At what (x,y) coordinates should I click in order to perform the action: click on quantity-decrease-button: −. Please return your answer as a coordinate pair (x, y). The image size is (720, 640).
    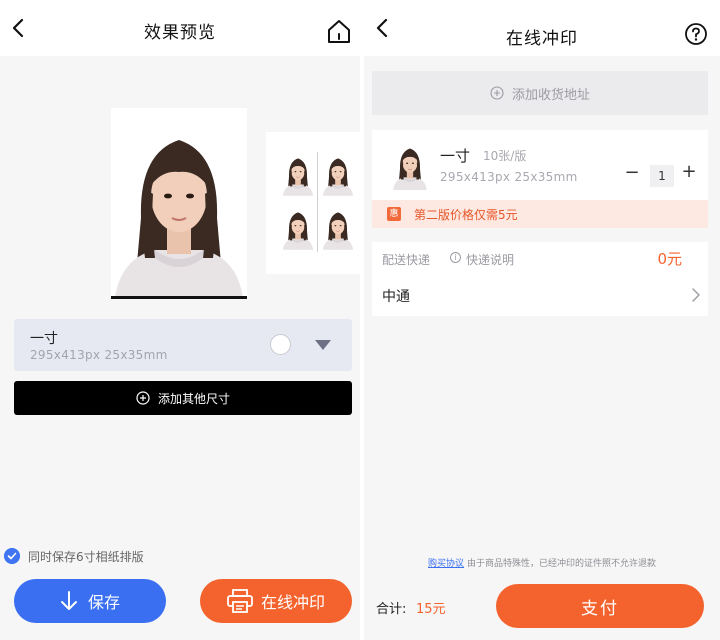
    Looking at the image, I should click on (632, 173).